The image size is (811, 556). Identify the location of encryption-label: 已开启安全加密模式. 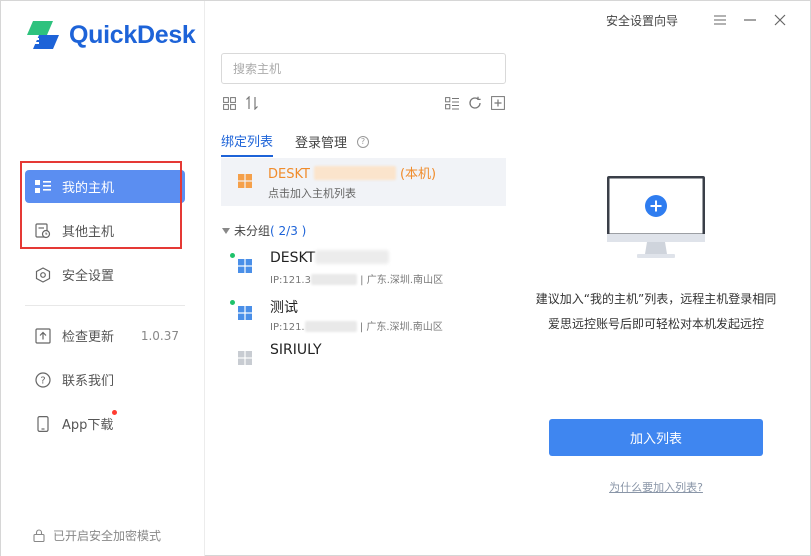
(107, 536).